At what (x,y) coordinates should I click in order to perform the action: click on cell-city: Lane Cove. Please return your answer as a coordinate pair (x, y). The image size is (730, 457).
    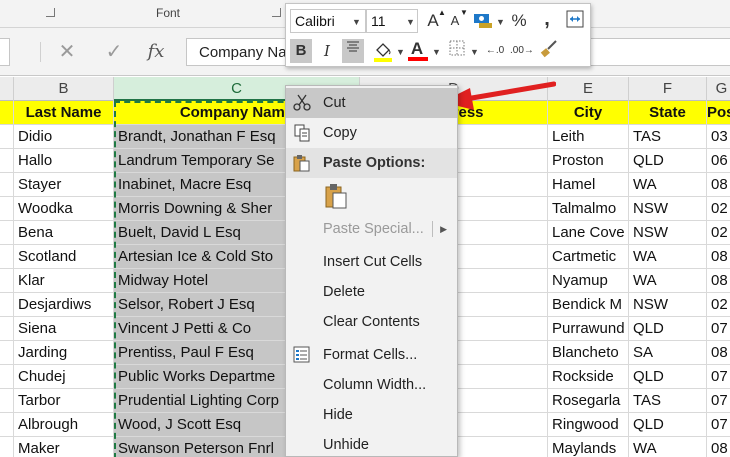
    Looking at the image, I should click on (588, 233).